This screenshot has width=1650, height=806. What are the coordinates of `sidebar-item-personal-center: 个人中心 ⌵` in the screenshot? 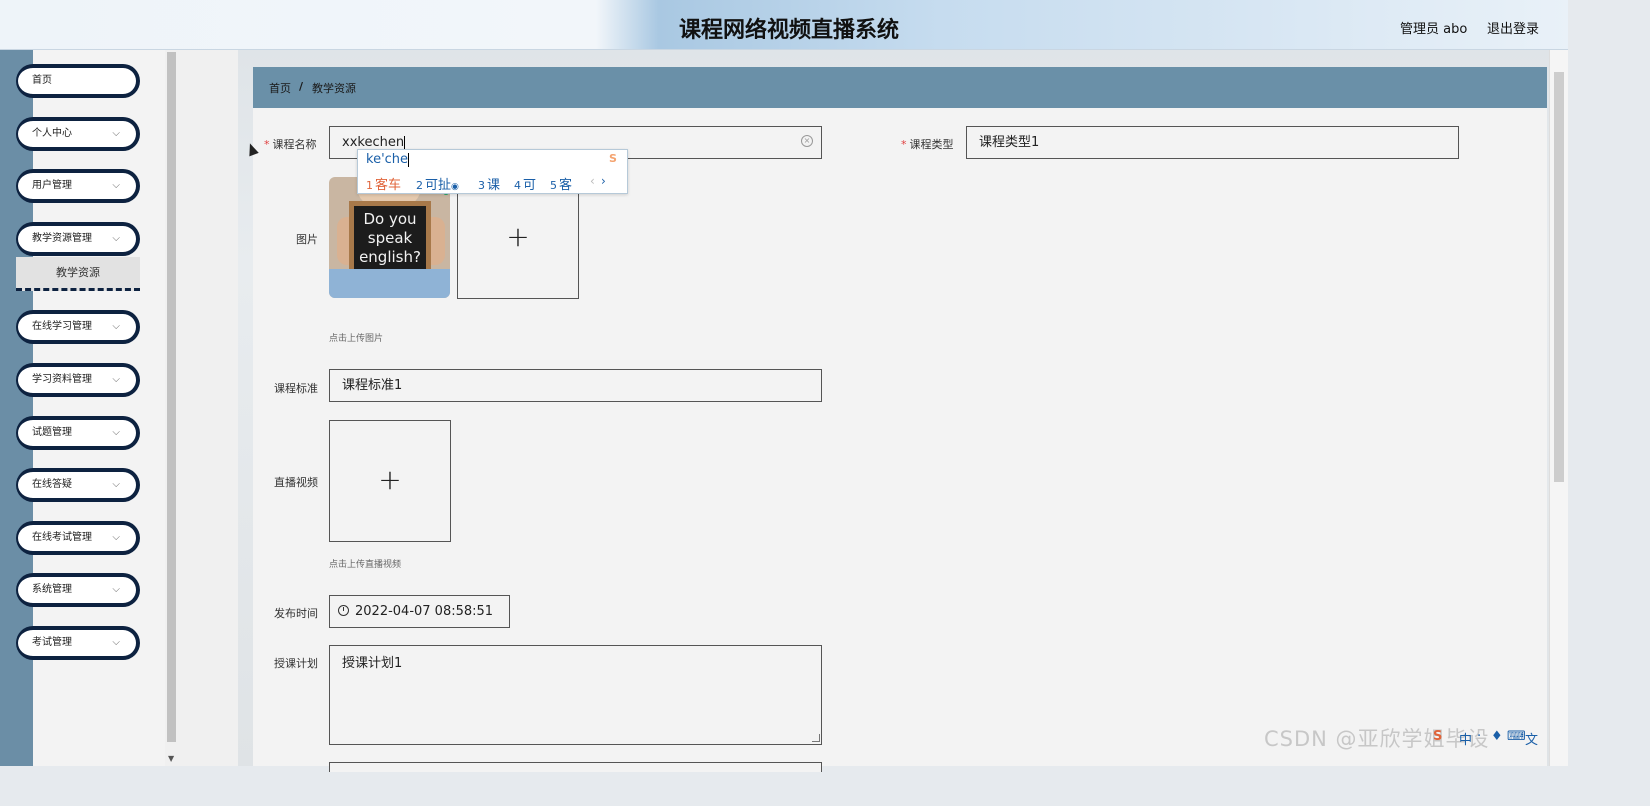 It's located at (78, 134).